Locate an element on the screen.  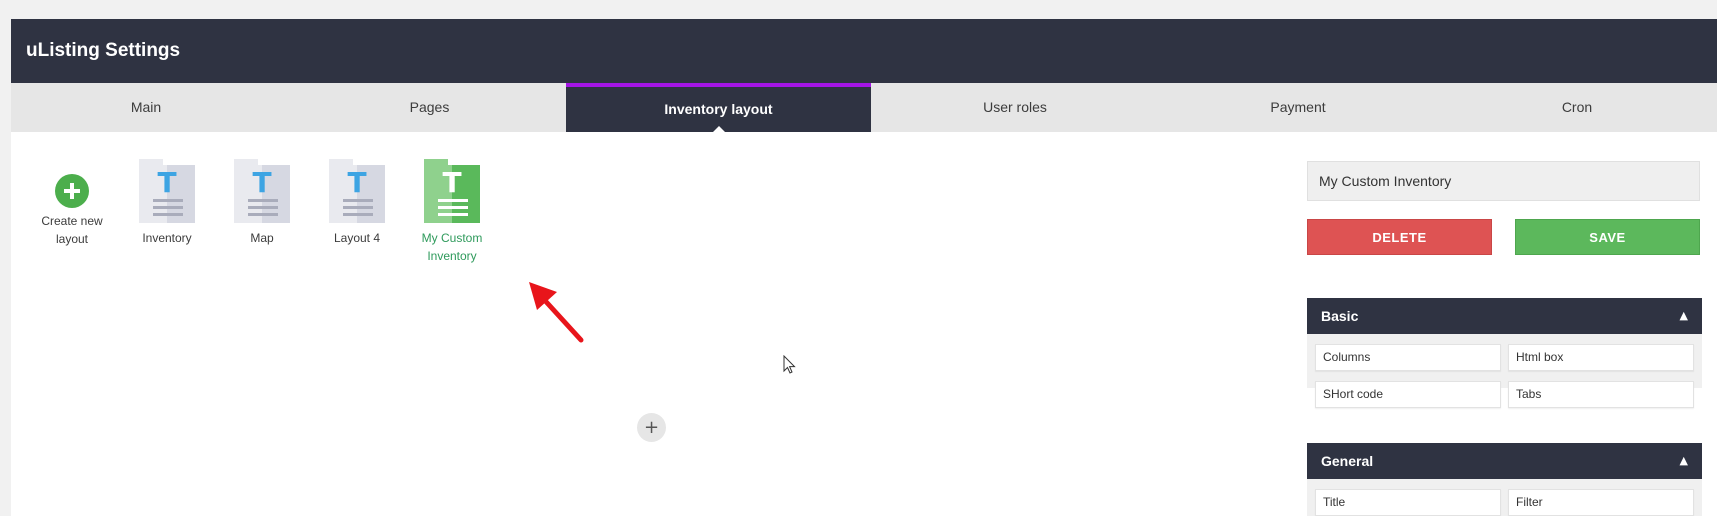
tab-inventory-layout-label: Inventory layout is located at coordinates (718, 109).